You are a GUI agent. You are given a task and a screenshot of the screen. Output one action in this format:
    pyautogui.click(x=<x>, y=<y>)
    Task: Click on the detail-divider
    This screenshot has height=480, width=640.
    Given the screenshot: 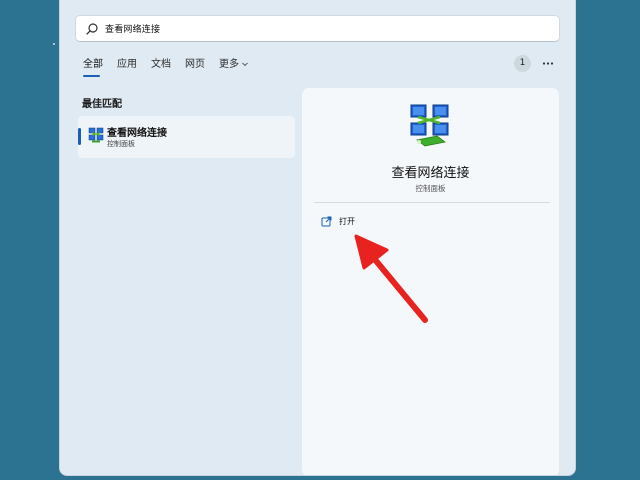 What is the action you would take?
    pyautogui.click(x=432, y=202)
    